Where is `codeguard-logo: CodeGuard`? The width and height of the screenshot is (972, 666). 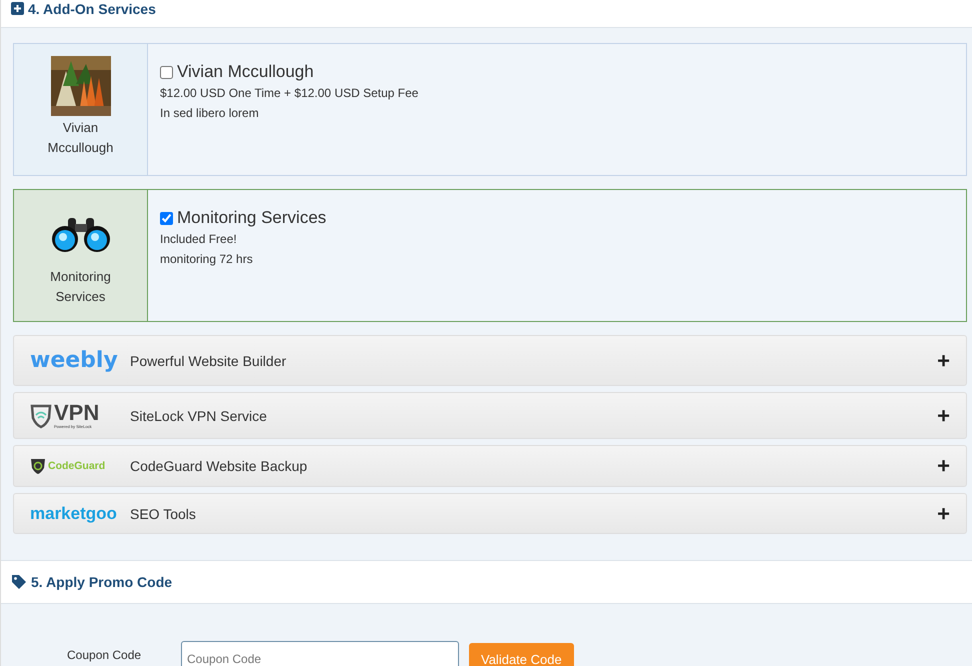
codeguard-logo: CodeGuard is located at coordinates (77, 466).